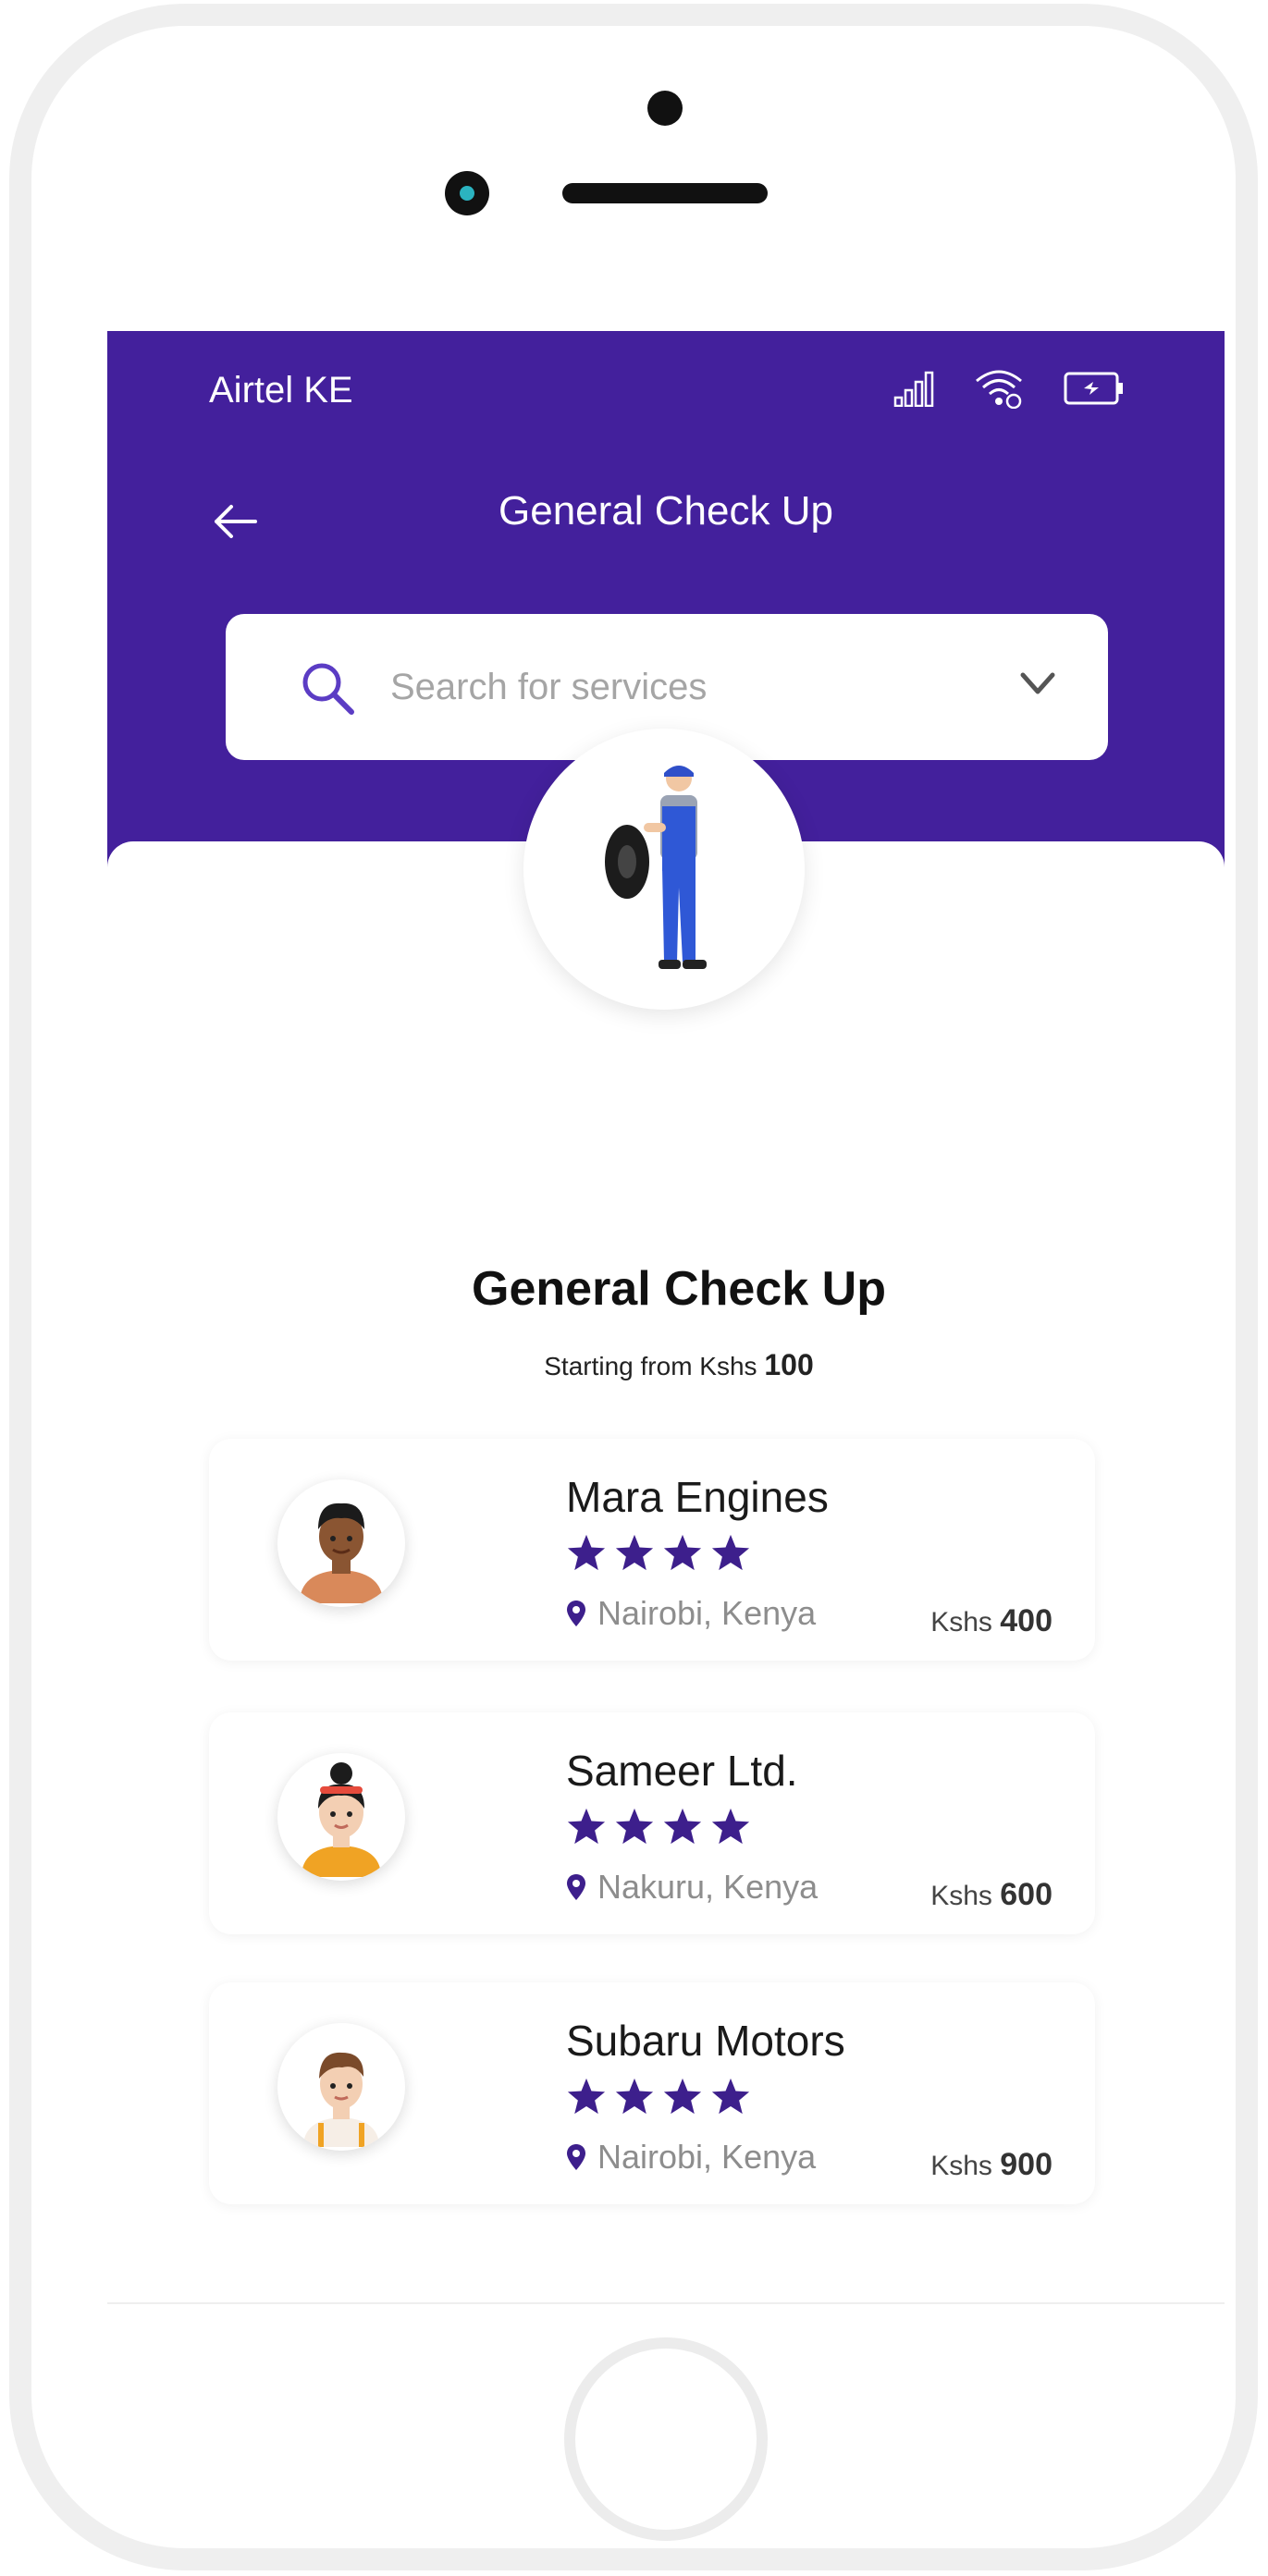 This screenshot has height=2576, width=1268. What do you see at coordinates (1026, 2164) in the screenshot?
I see `price-value: 900` at bounding box center [1026, 2164].